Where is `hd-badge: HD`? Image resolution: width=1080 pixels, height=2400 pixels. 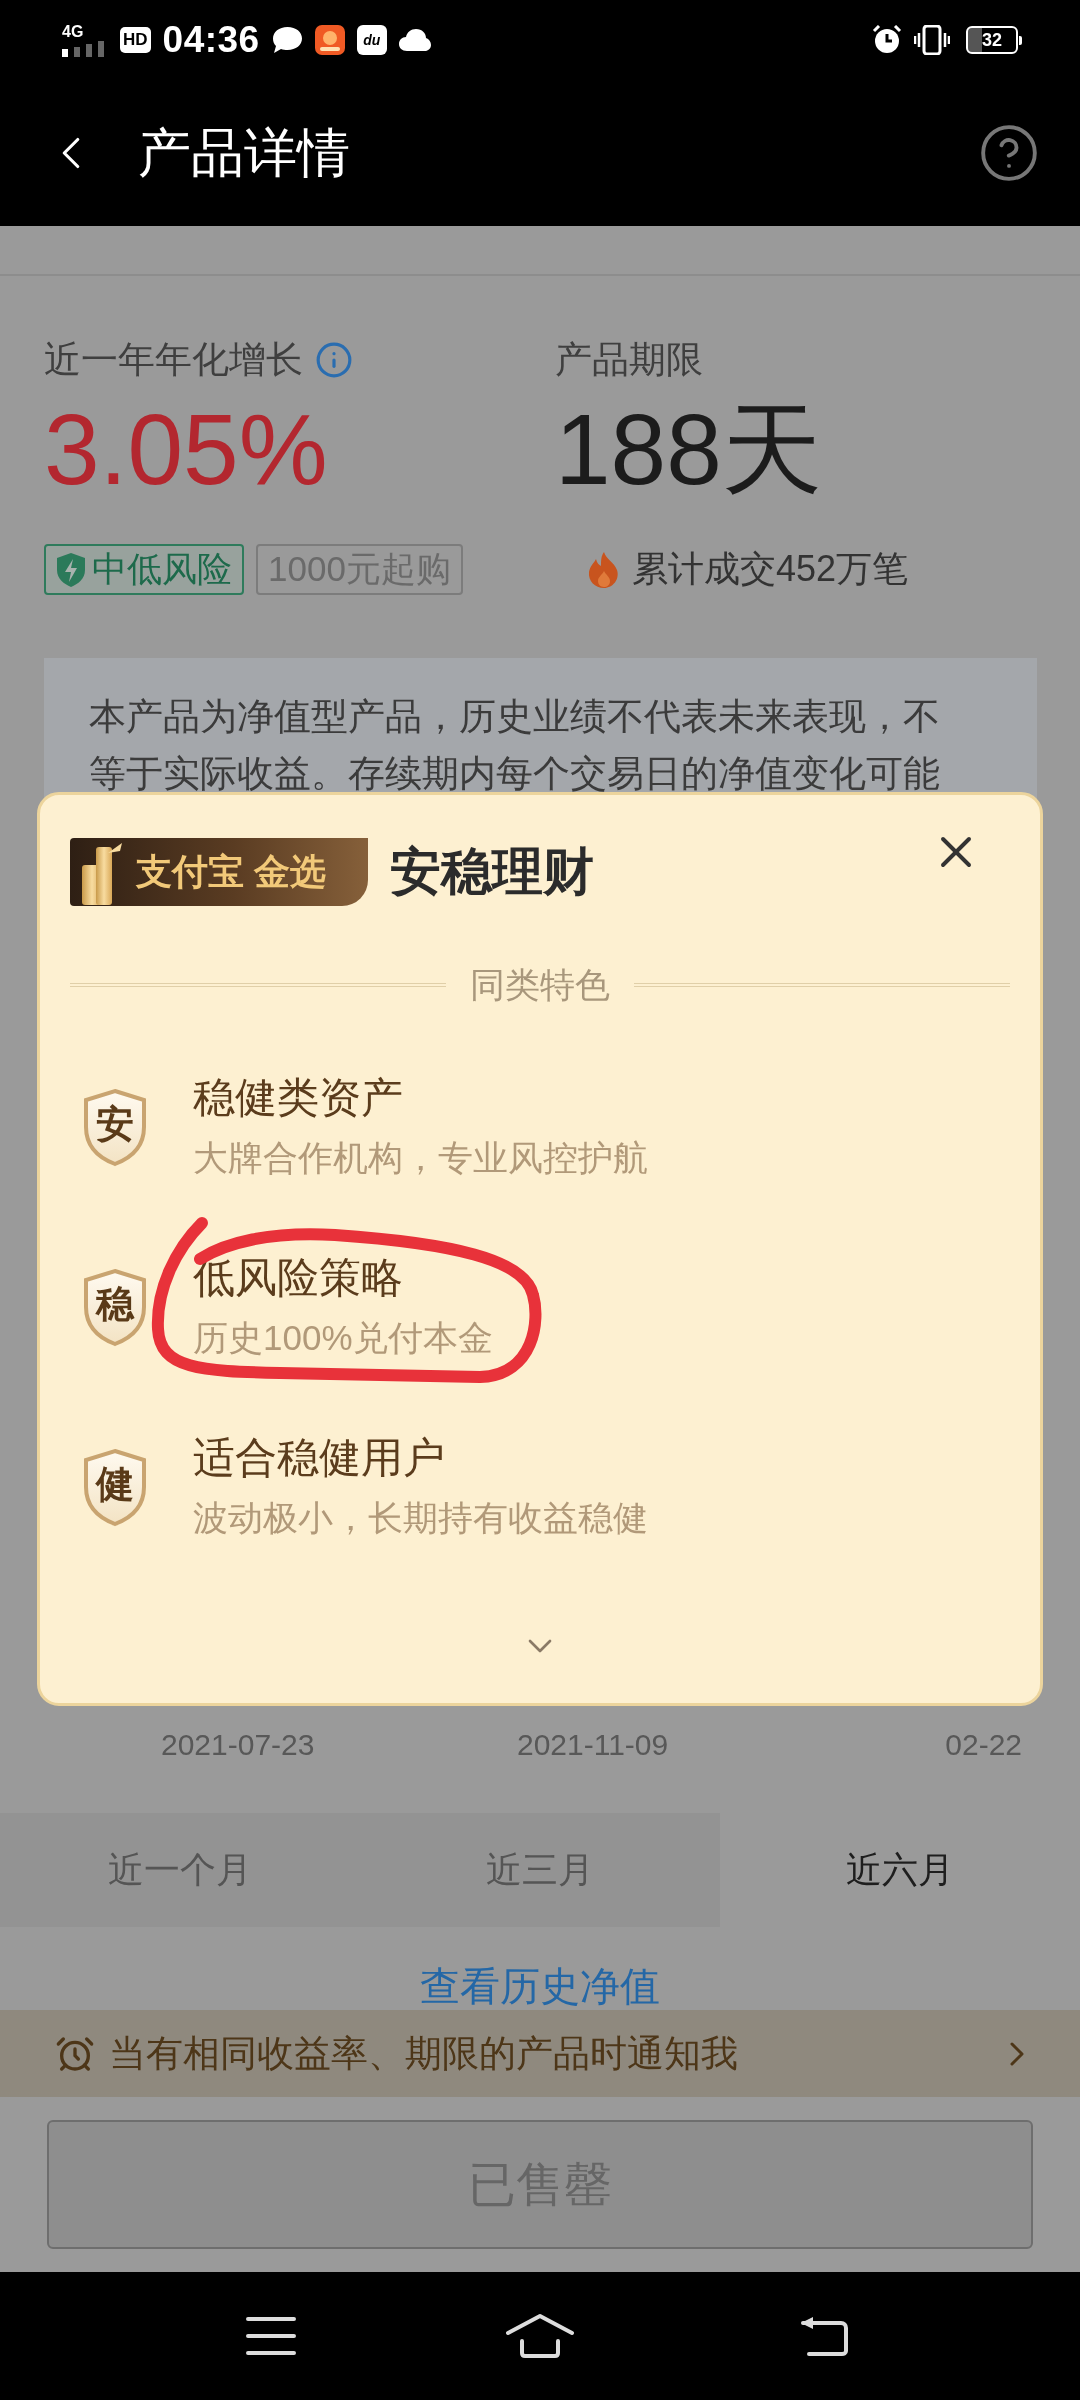 hd-badge: HD is located at coordinates (135, 40).